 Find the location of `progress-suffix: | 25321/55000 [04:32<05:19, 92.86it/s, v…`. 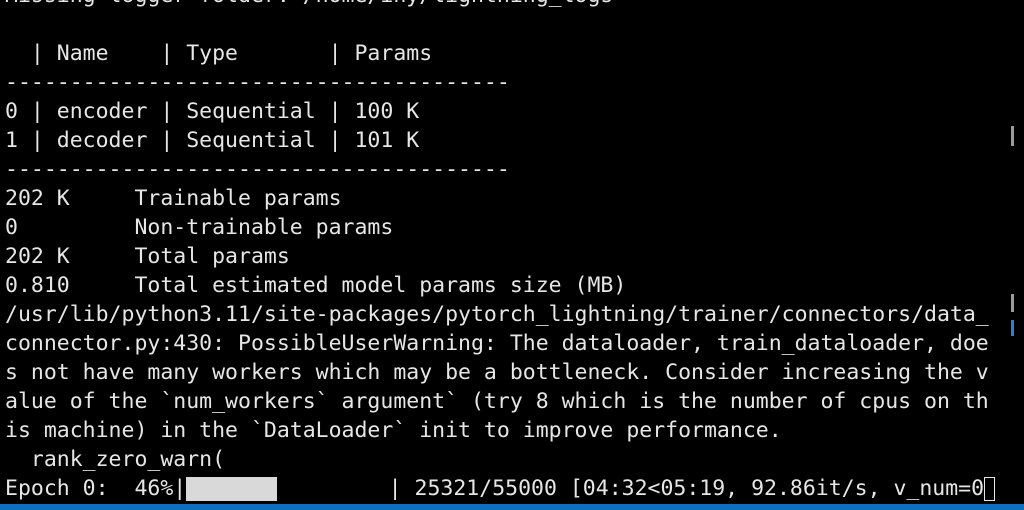

progress-suffix: | 25321/55000 [04:32<05:19, 92.86it/s, v… is located at coordinates (686, 488).